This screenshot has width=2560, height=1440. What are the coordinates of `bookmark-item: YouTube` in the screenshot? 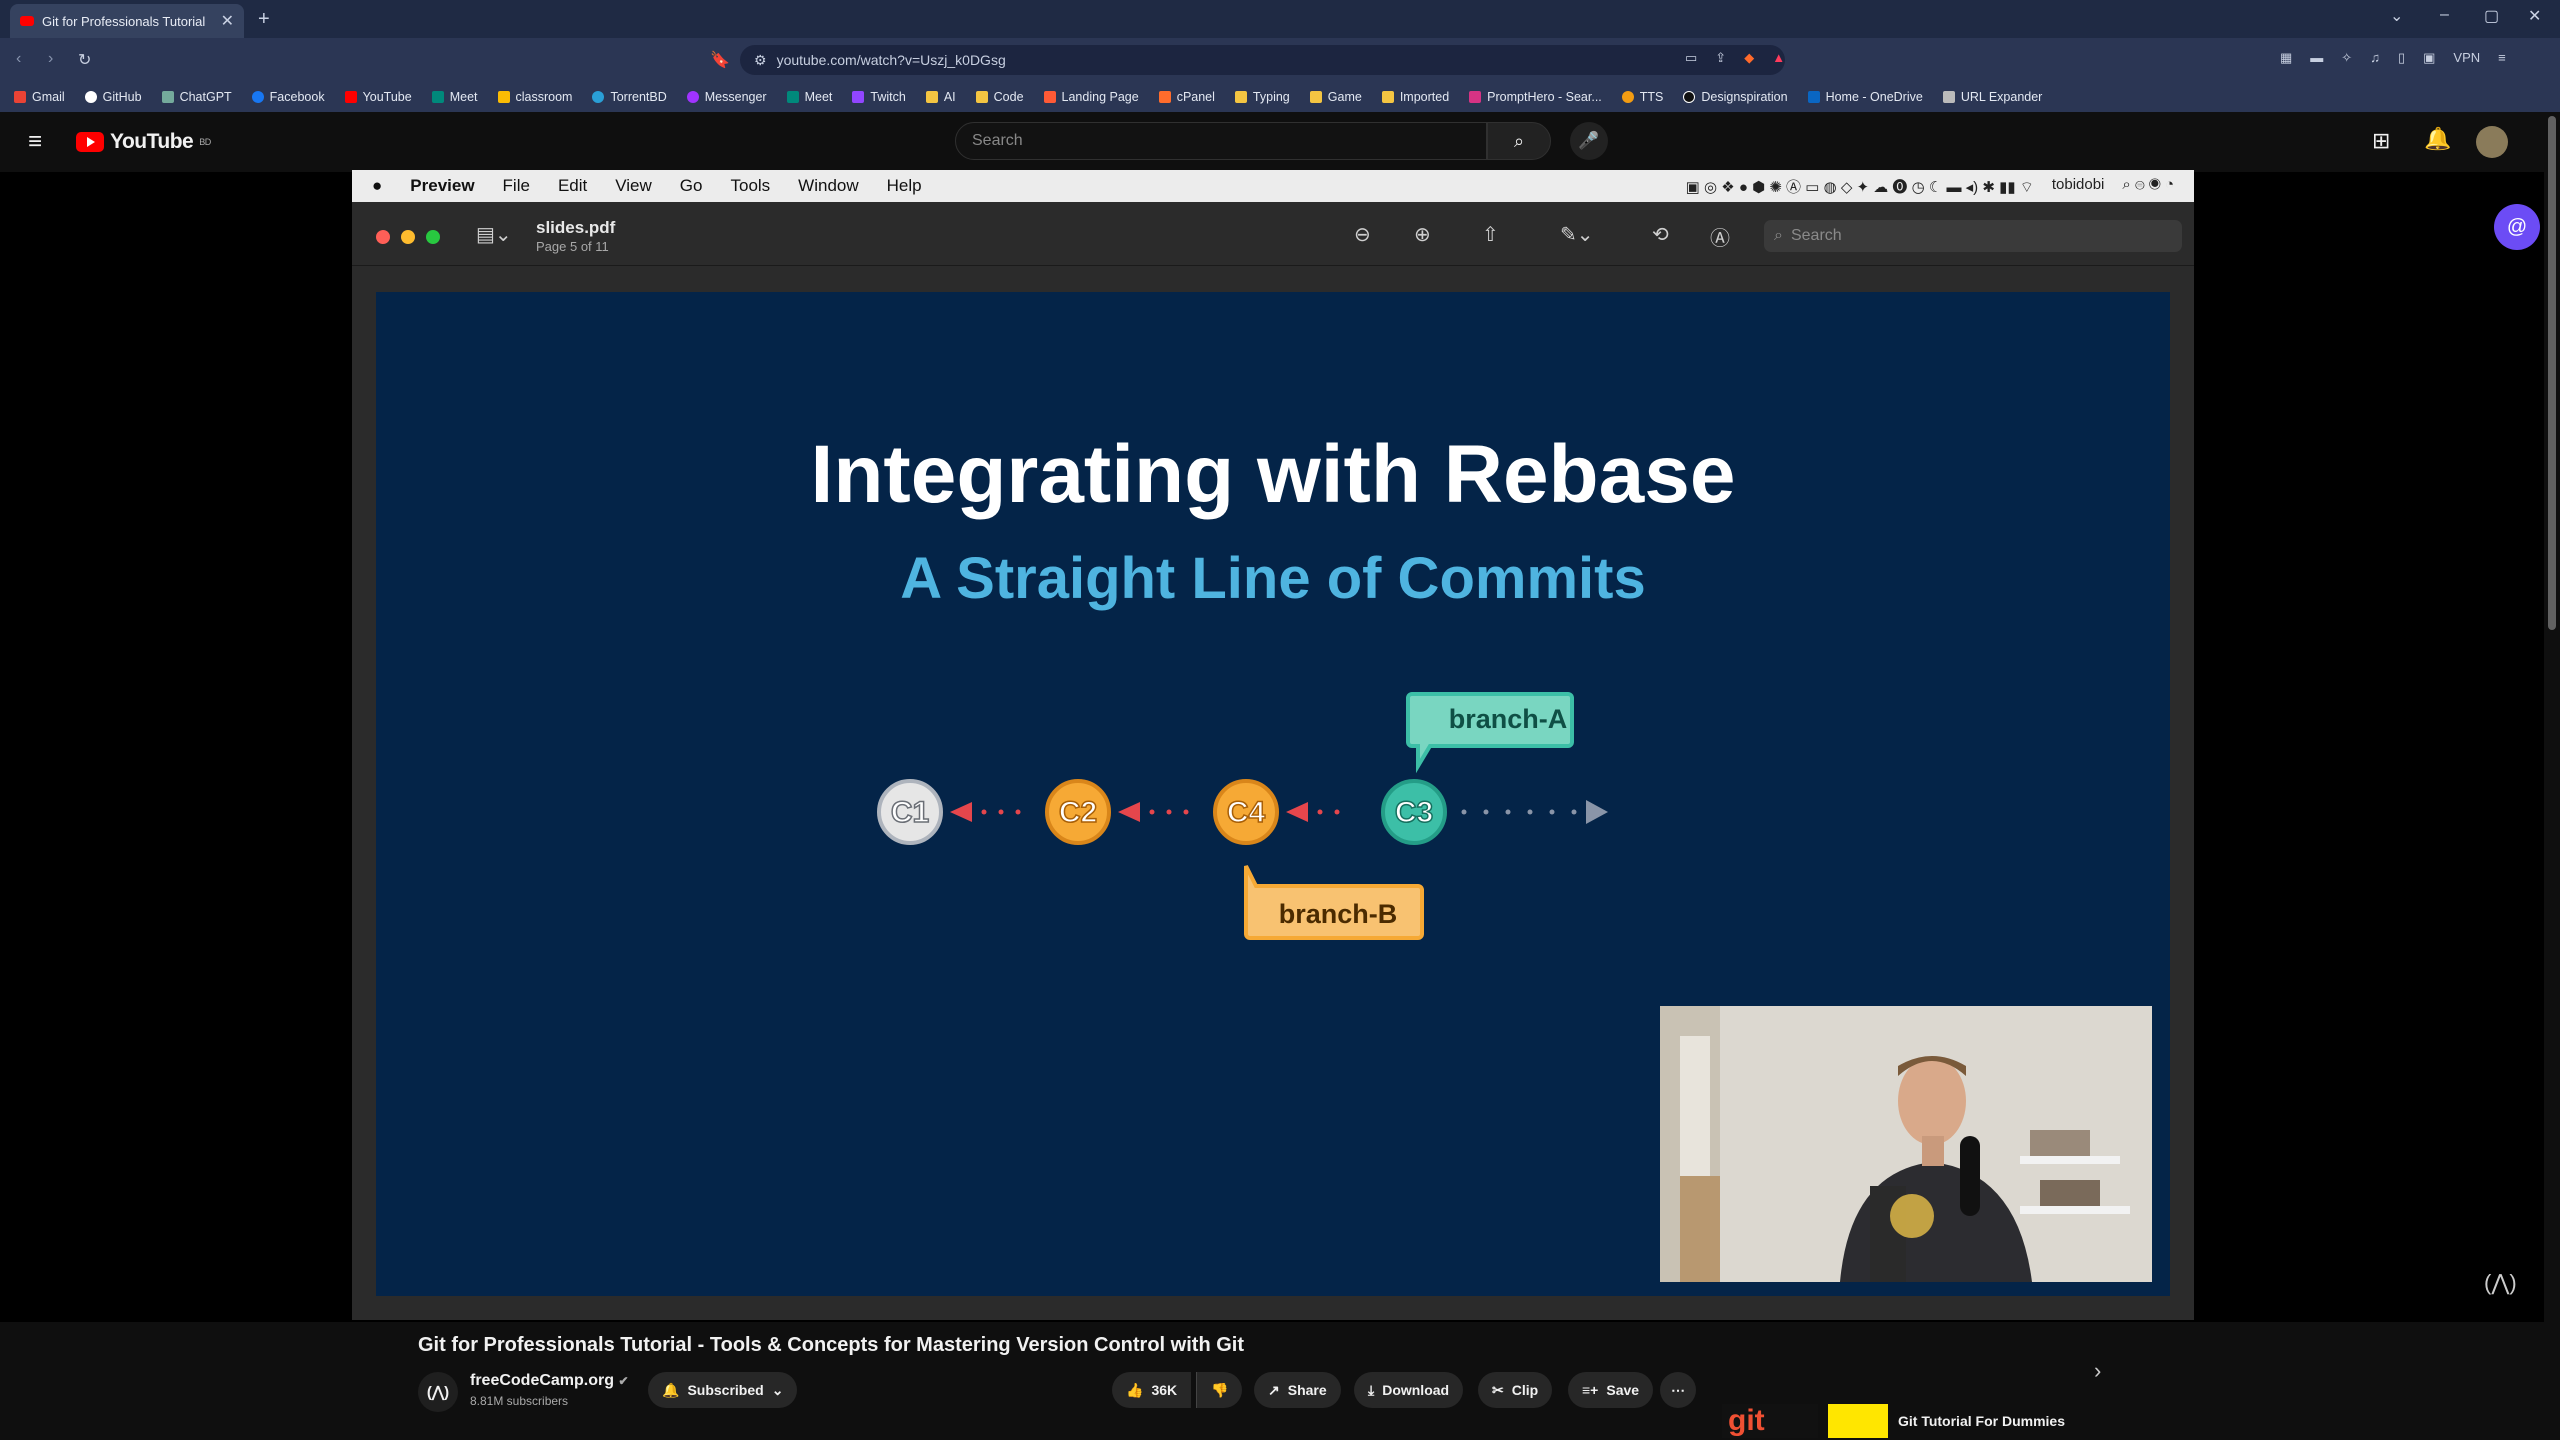 It's located at (378, 97).